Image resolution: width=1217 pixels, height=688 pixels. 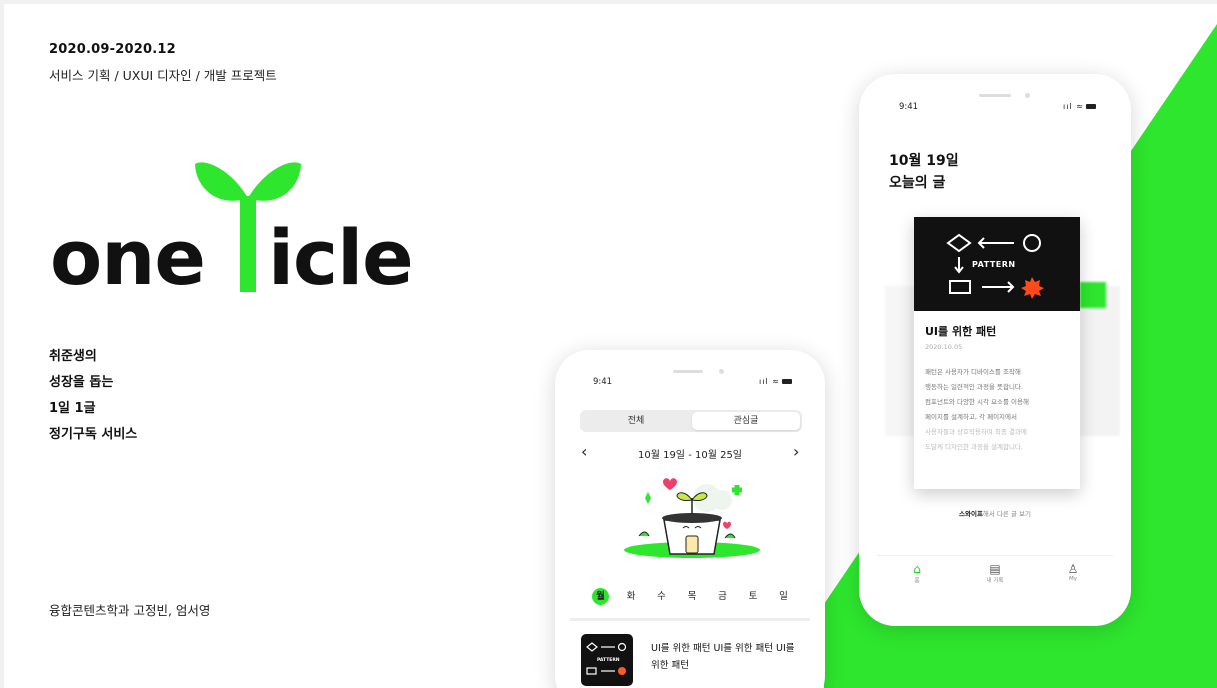 I want to click on day-sat: 토, so click(x=753, y=596).